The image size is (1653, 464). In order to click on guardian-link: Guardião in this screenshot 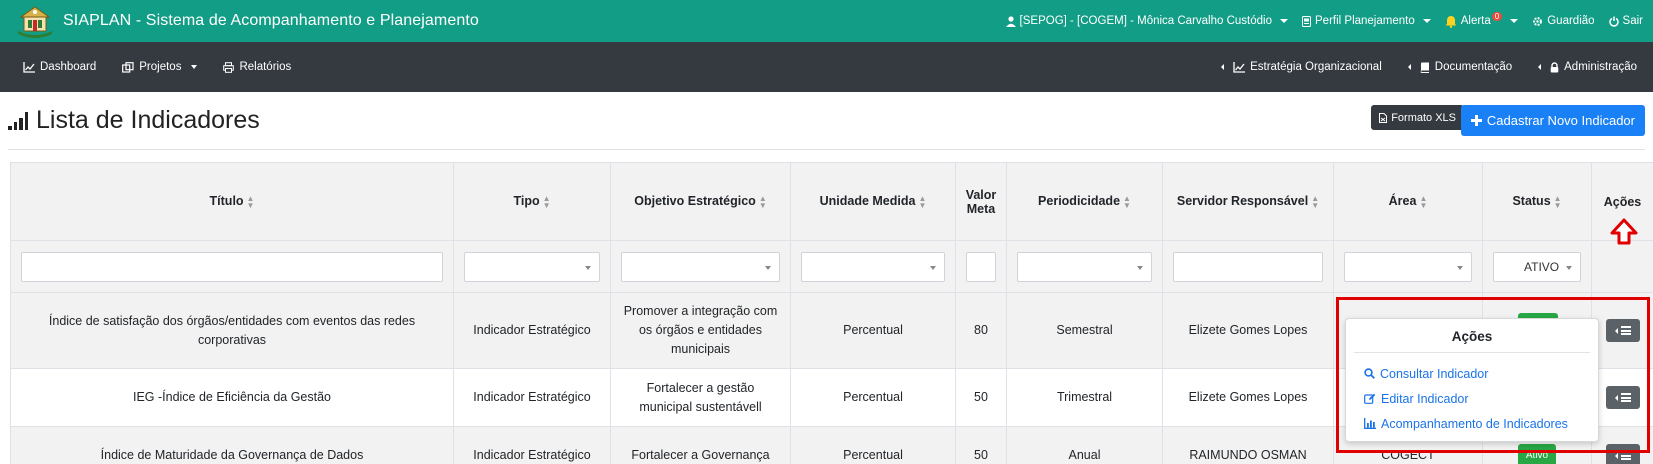, I will do `click(1563, 21)`.